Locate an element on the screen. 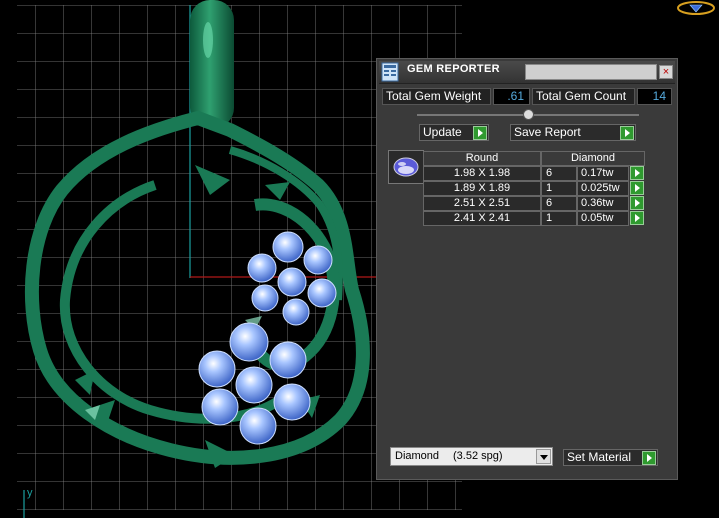 This screenshot has width=719, height=518. save-report-label: Save Report is located at coordinates (547, 132).